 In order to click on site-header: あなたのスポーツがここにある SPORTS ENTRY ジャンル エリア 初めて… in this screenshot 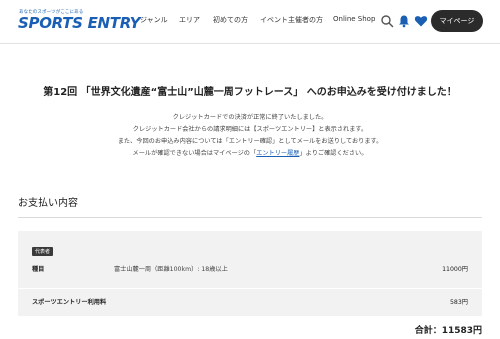, I will do `click(250, 22)`.